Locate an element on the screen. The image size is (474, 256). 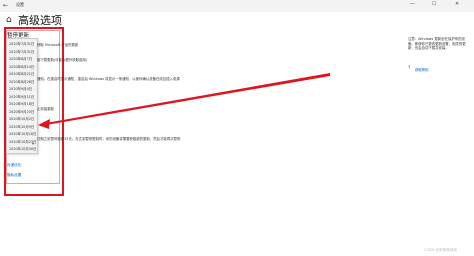
annotation-arrow-shaft is located at coordinates (185, 99).